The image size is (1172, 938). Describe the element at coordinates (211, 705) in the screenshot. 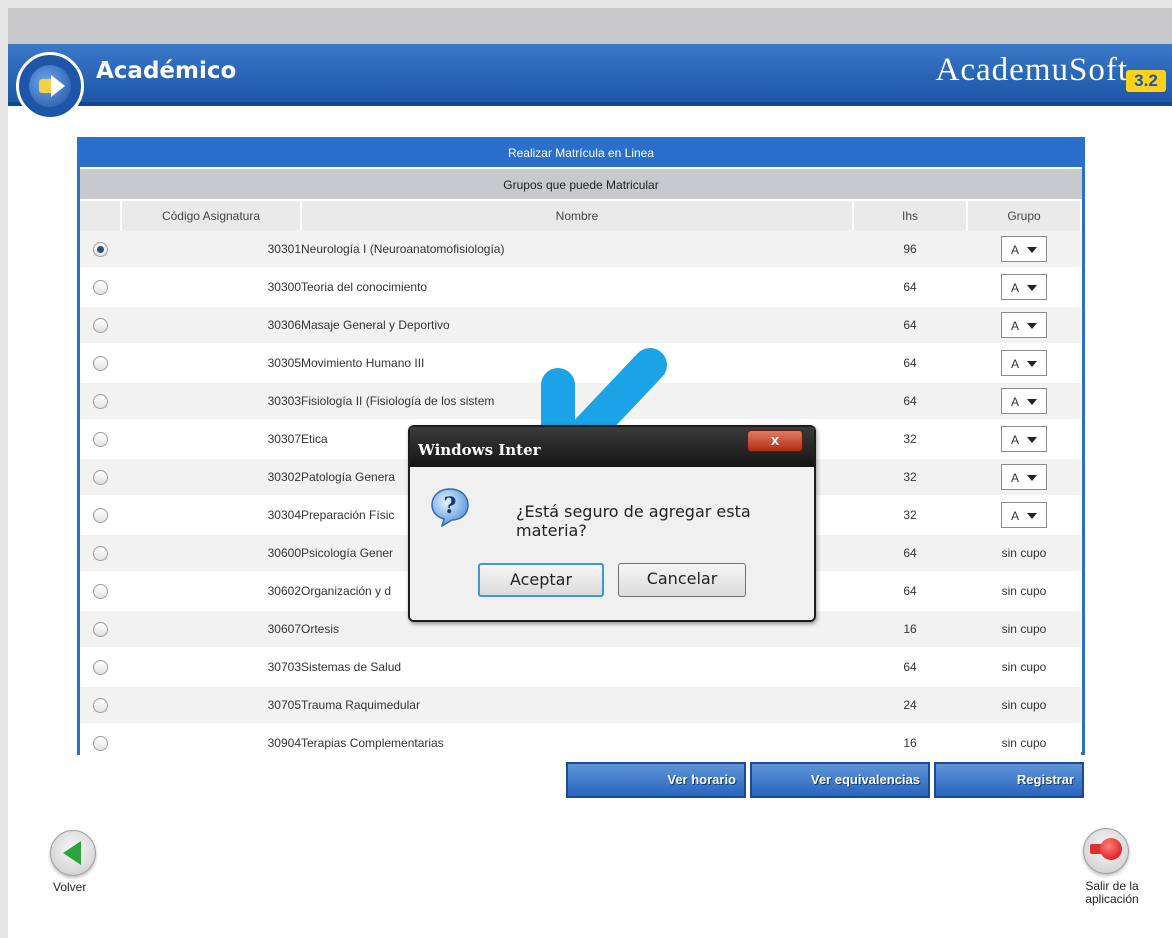

I see `course-code: 30705` at that location.